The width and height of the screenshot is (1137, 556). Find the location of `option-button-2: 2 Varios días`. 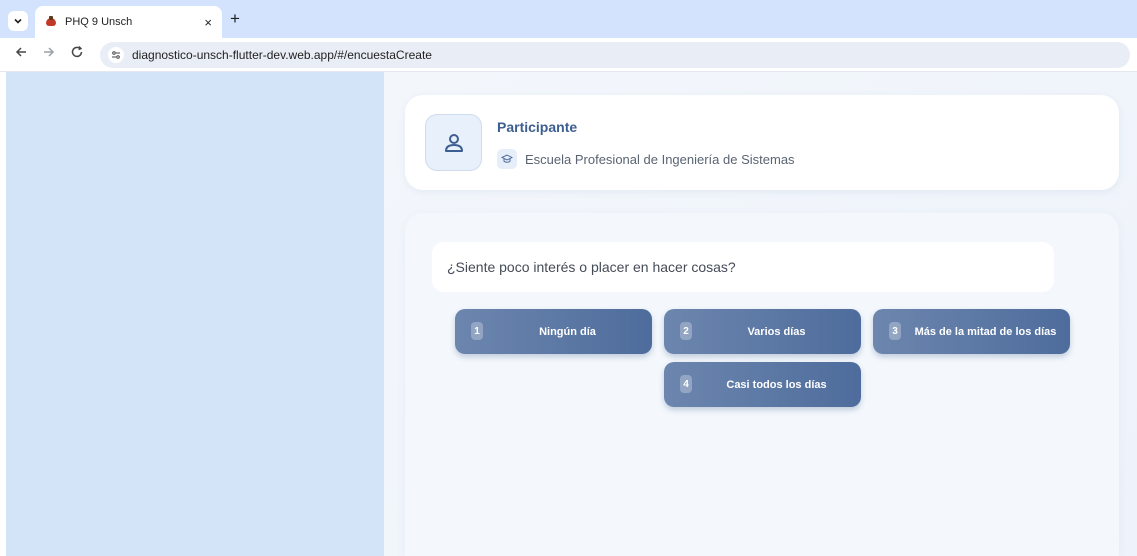

option-button-2: 2 Varios días is located at coordinates (762, 331).